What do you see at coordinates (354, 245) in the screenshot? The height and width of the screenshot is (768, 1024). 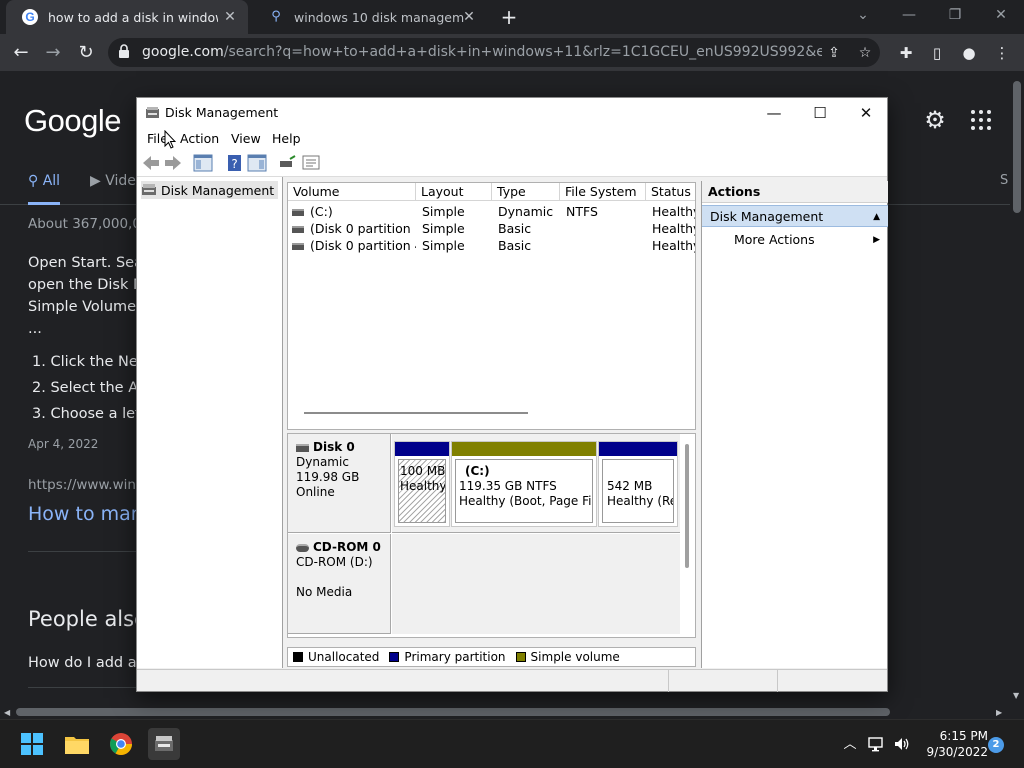 I see `cell-volume: (Disk 0 partition 4)` at bounding box center [354, 245].